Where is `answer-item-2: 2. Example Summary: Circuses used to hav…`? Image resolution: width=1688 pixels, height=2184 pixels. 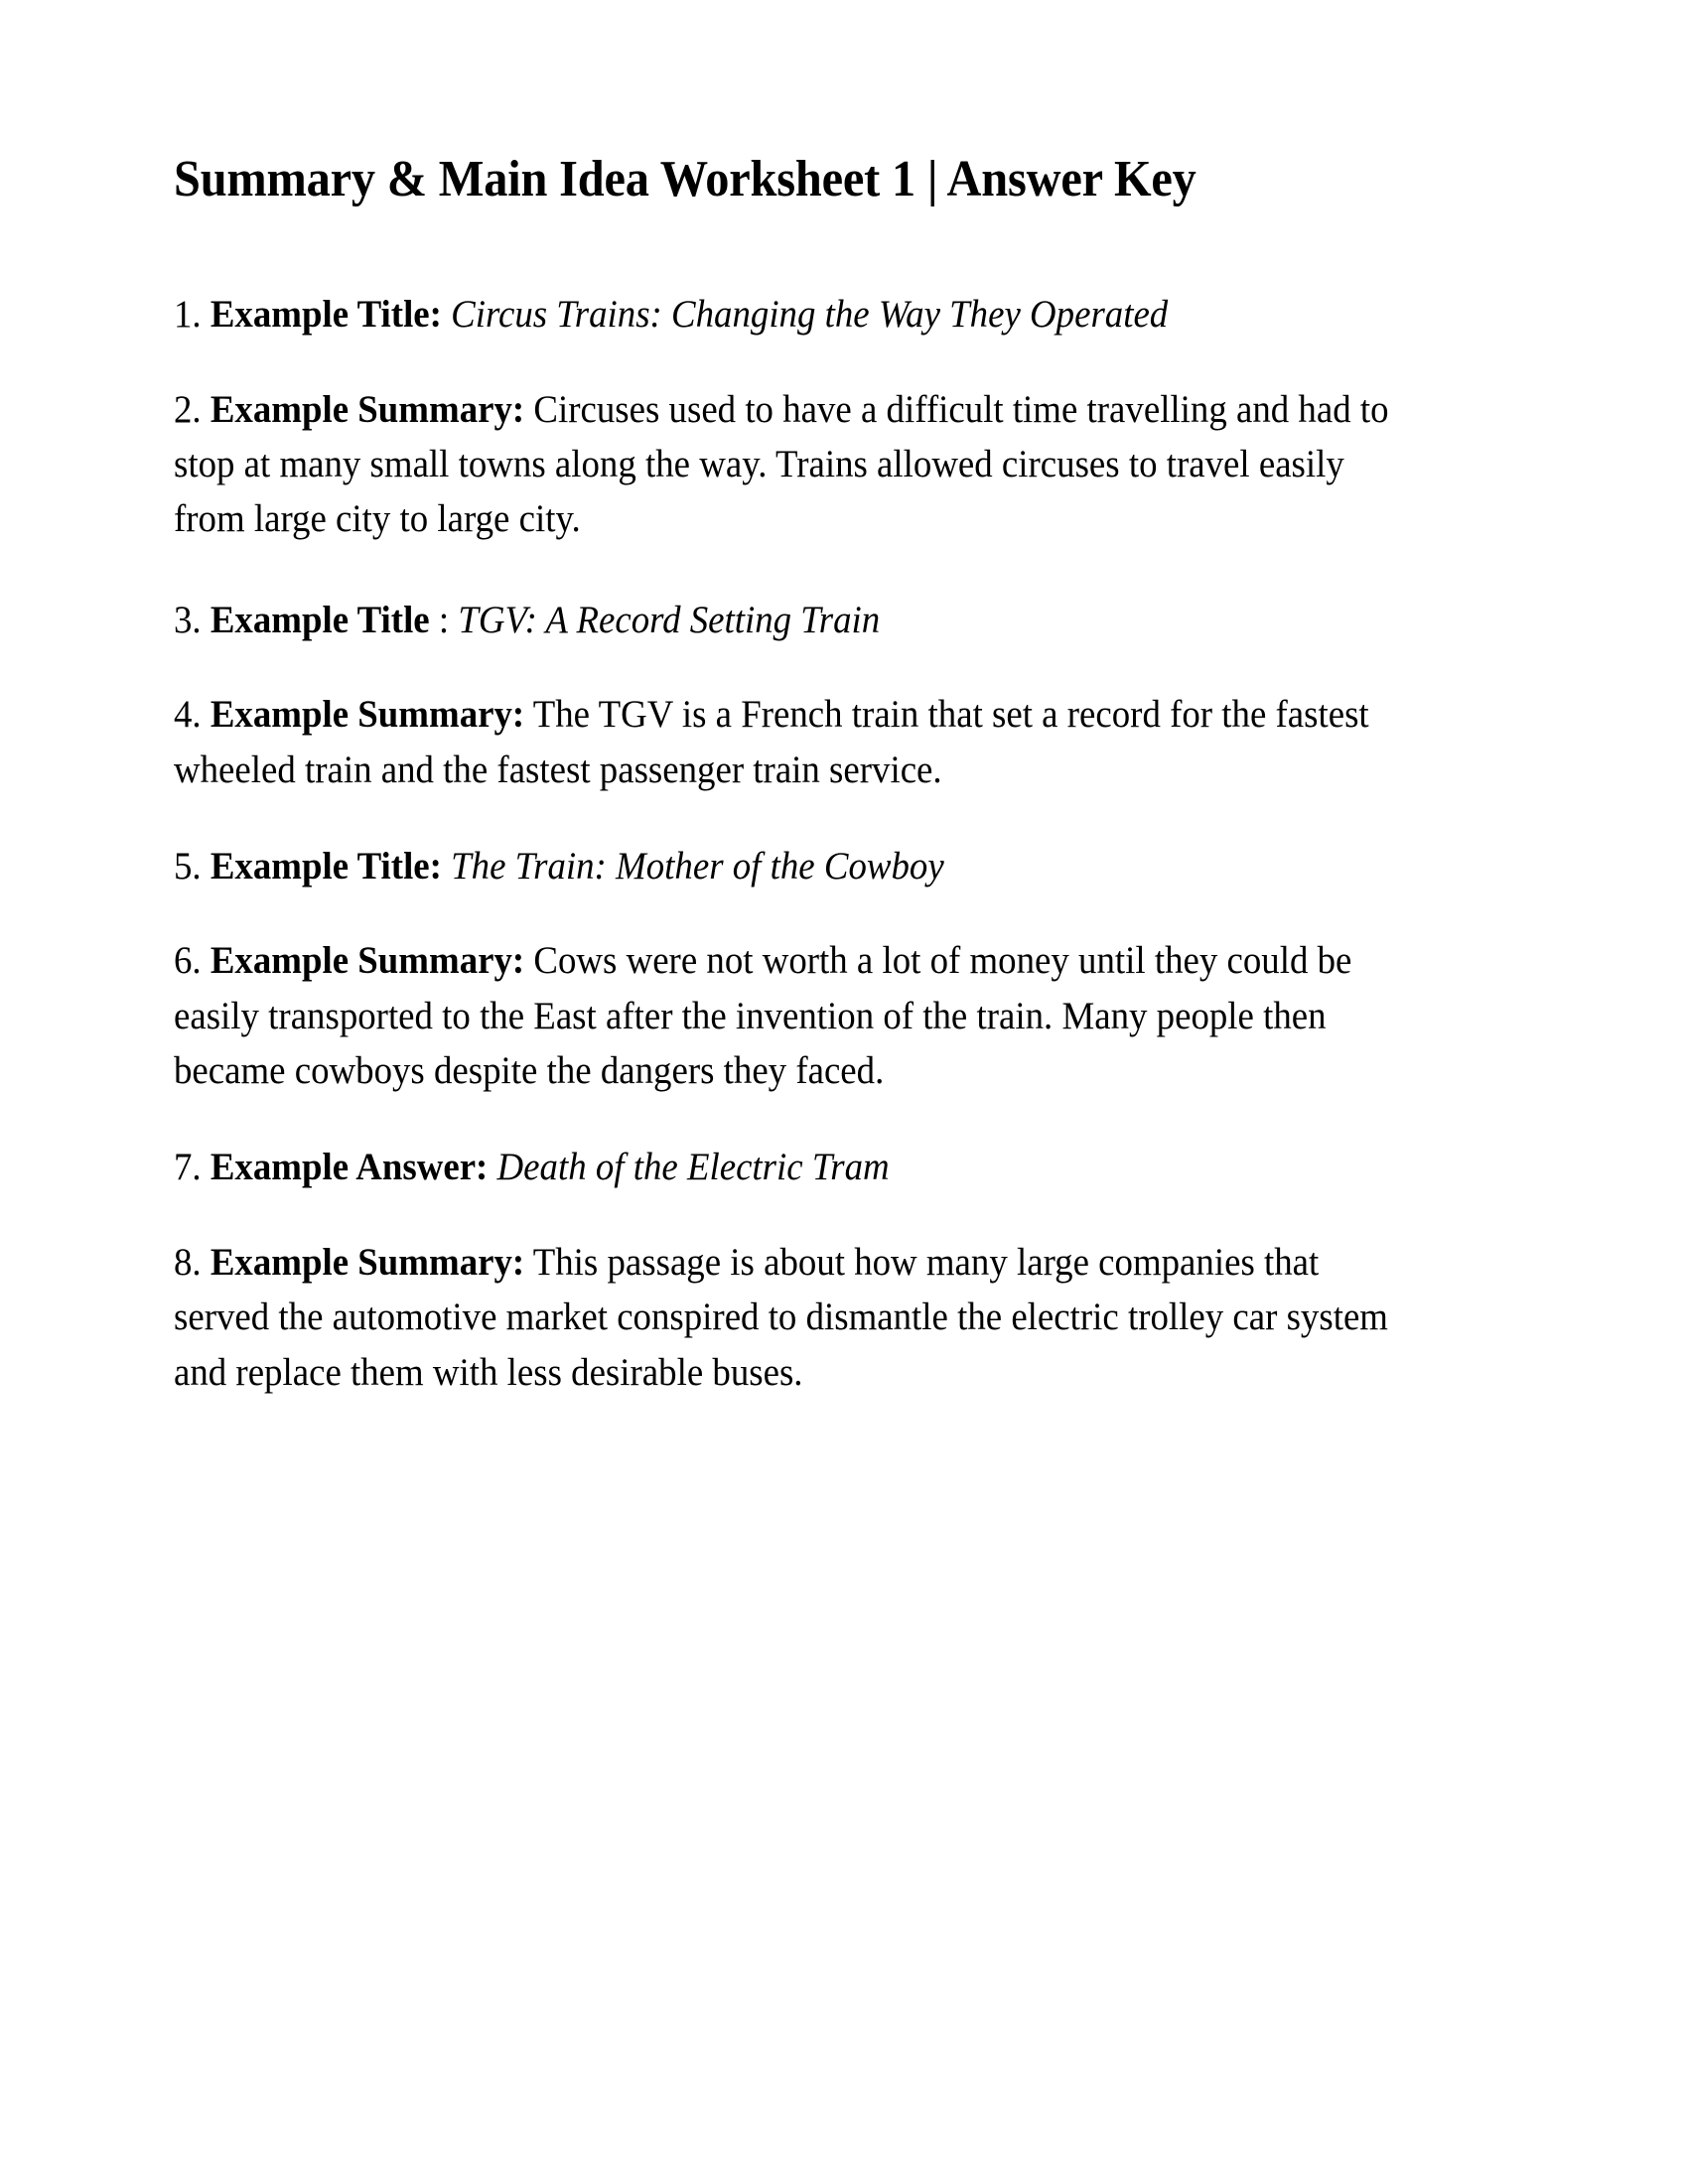
answer-item-2: 2. Example Summary: Circuses used to hav… is located at coordinates (798, 464).